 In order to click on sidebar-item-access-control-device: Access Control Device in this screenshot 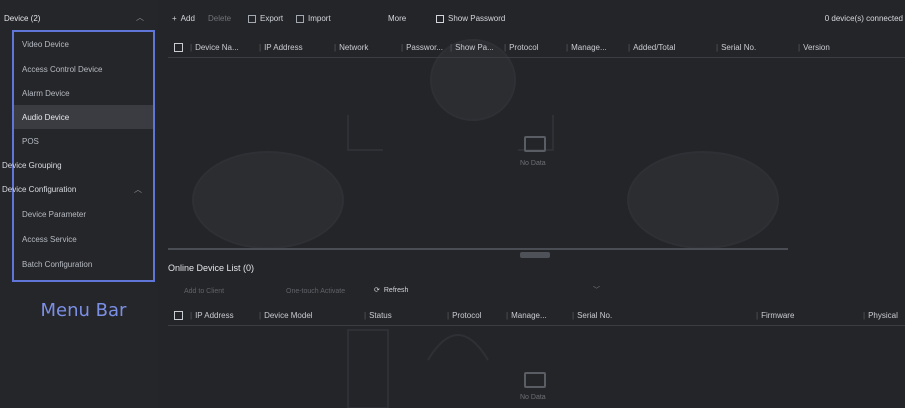, I will do `click(83, 69)`.